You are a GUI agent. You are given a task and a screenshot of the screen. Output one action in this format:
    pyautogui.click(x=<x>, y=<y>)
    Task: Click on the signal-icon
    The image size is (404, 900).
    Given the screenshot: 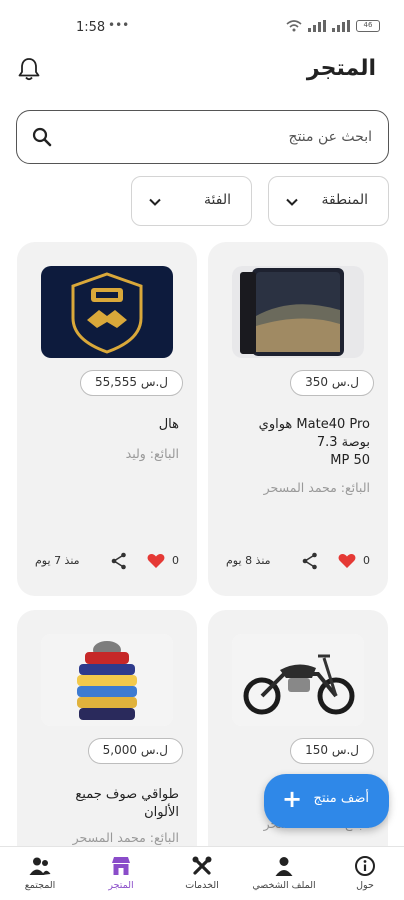 What is the action you would take?
    pyautogui.click(x=317, y=26)
    